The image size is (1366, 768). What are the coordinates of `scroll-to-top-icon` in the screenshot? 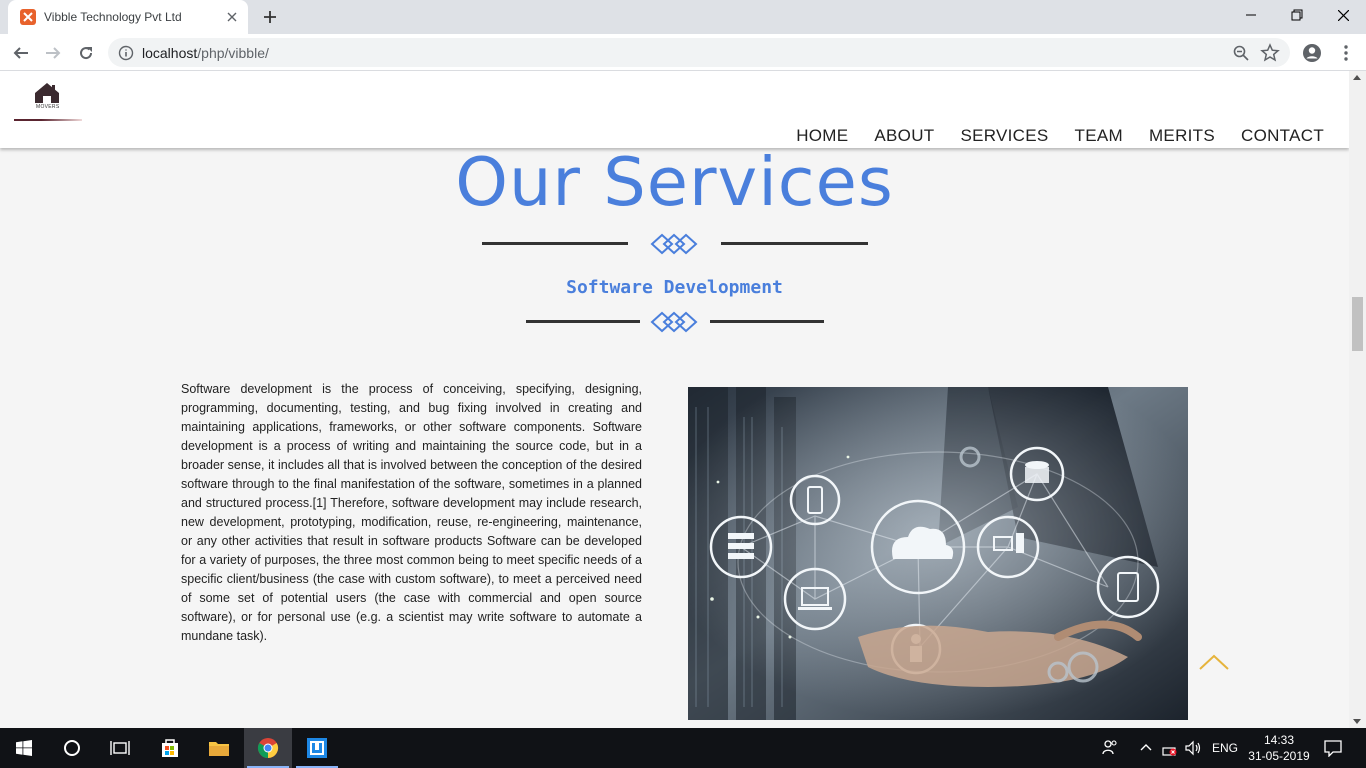 It's located at (1214, 662).